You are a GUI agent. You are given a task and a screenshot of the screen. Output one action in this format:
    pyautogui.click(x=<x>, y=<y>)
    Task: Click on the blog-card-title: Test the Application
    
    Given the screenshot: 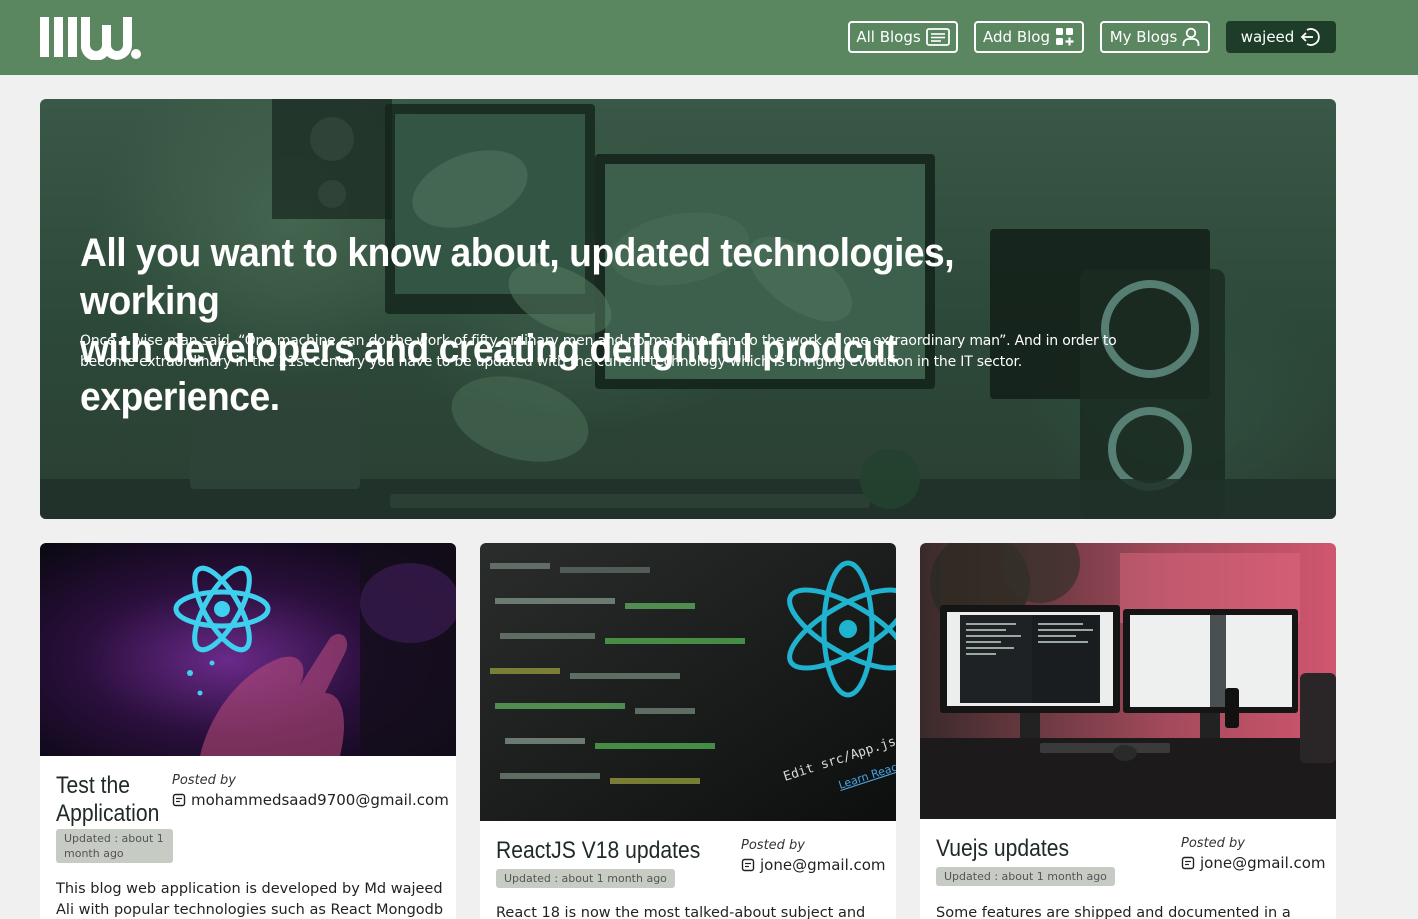 What is the action you would take?
    pyautogui.click(x=107, y=800)
    